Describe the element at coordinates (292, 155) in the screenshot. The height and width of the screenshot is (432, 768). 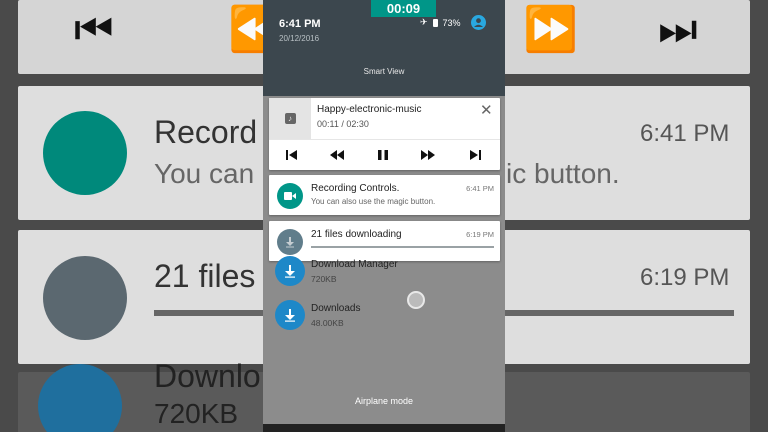
I see `skip-previous-icon` at that location.